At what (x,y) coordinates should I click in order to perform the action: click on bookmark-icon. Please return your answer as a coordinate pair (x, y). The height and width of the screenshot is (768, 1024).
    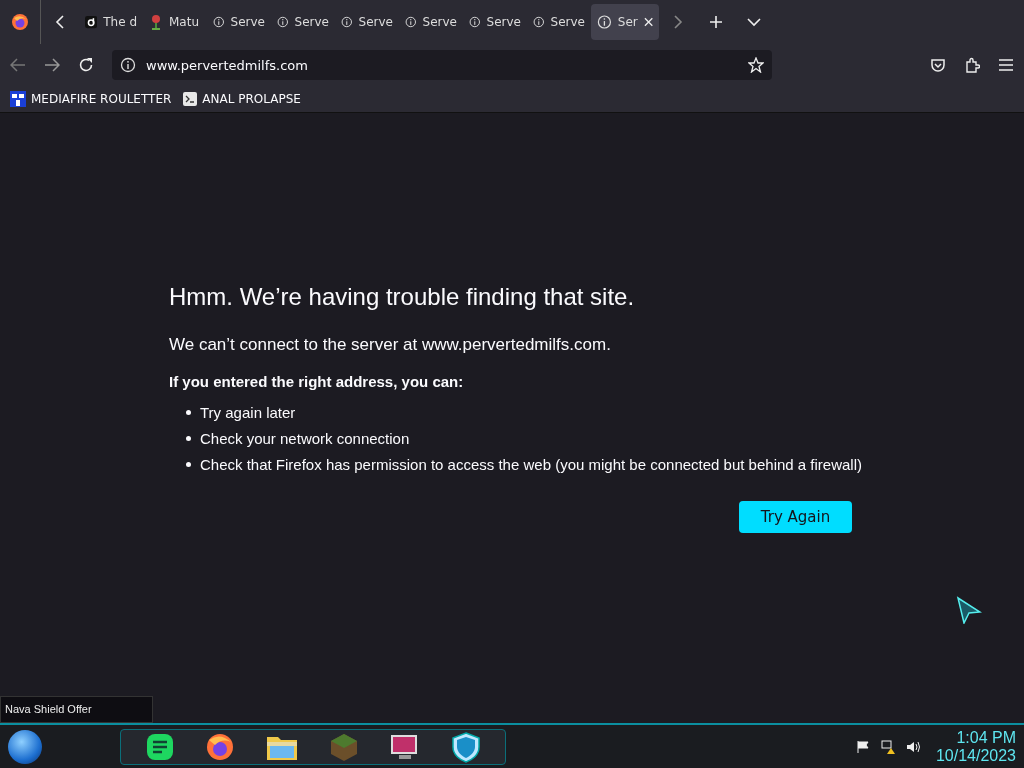
    Looking at the image, I should click on (18, 99).